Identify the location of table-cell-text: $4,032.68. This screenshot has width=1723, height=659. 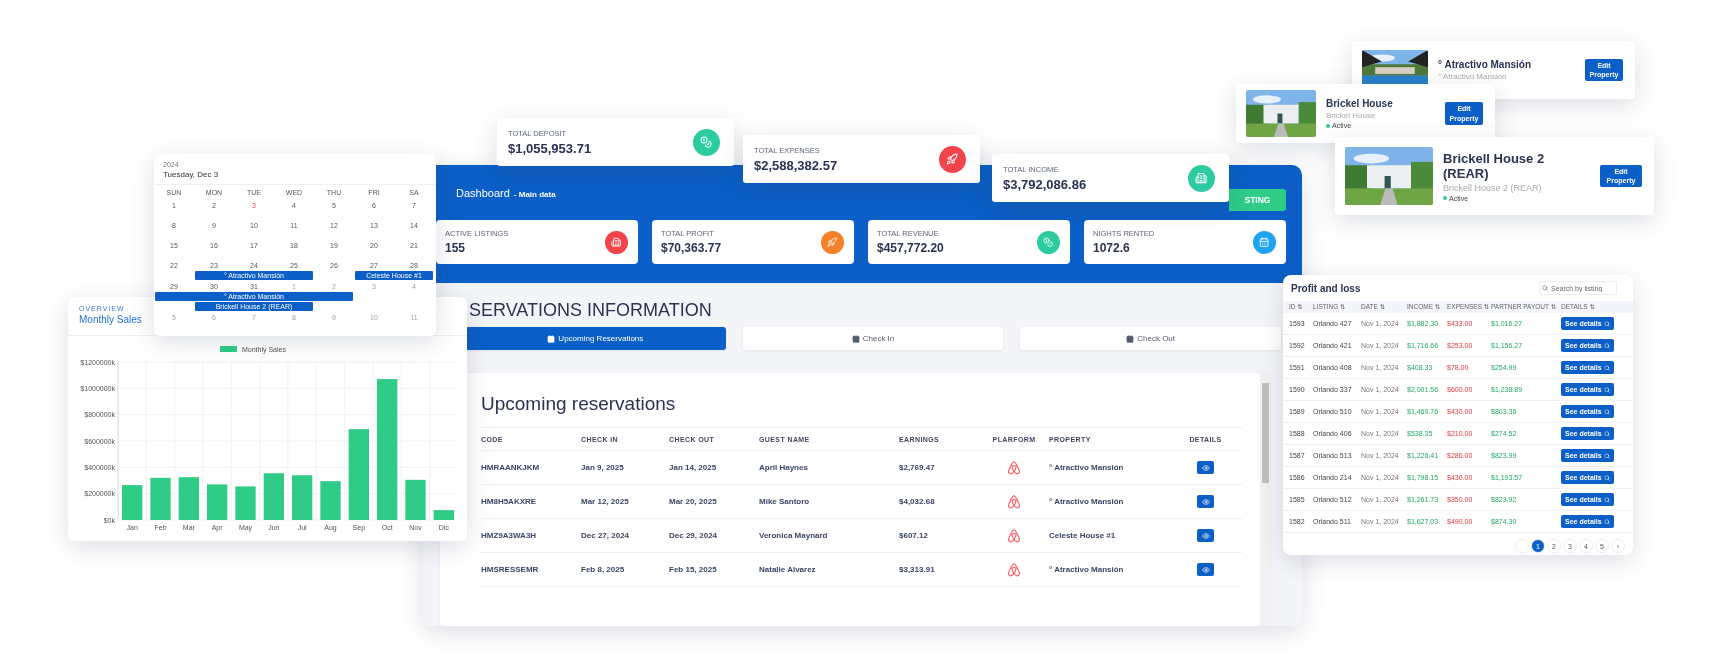
(917, 501).